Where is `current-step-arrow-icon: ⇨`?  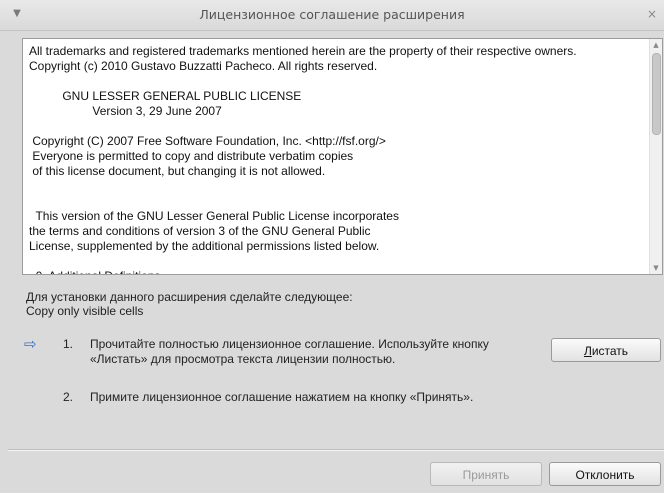 current-step-arrow-icon: ⇨ is located at coordinates (30, 344).